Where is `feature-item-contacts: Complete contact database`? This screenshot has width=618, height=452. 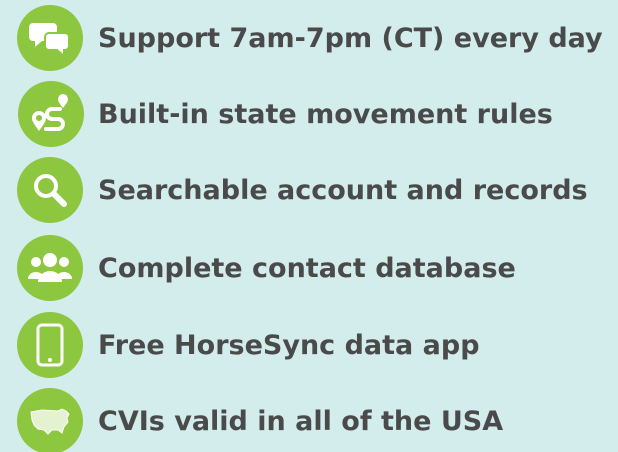
feature-item-contacts: Complete contact database is located at coordinates (309, 268).